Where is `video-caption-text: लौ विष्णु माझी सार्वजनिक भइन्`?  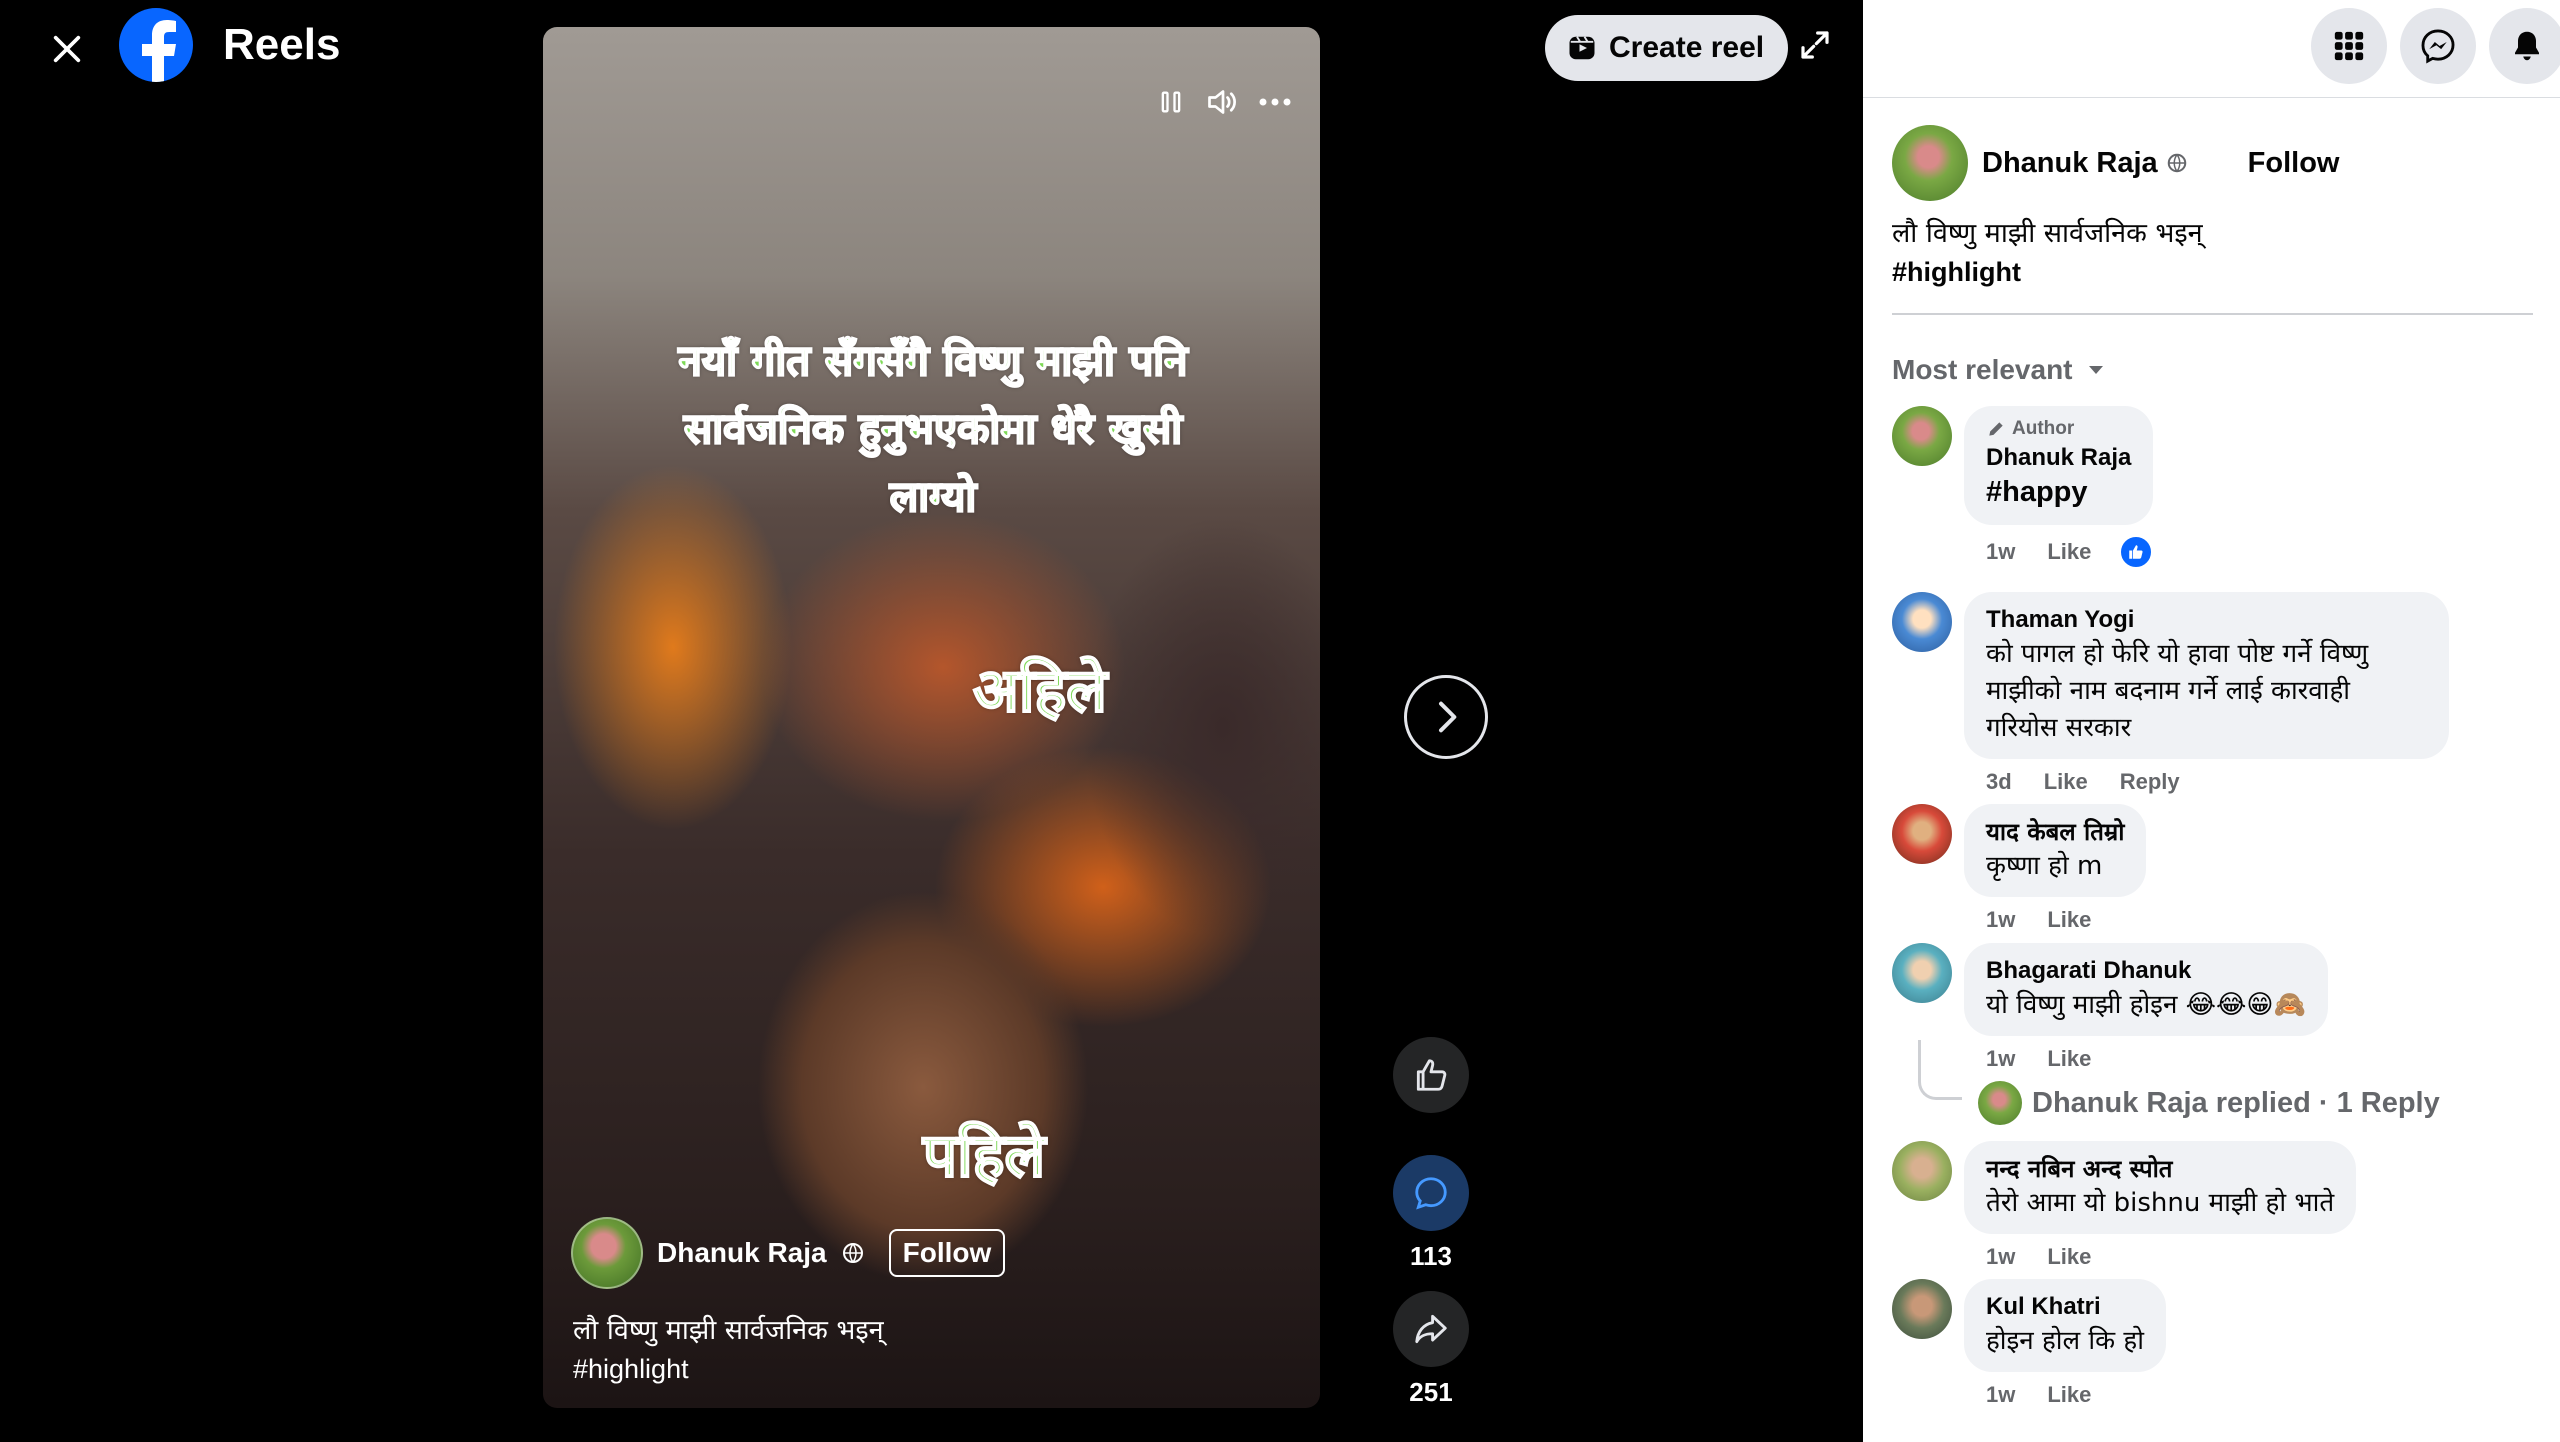 video-caption-text: लौ विष्णु माझी सार्वजनिक भइन् is located at coordinates (728, 1330).